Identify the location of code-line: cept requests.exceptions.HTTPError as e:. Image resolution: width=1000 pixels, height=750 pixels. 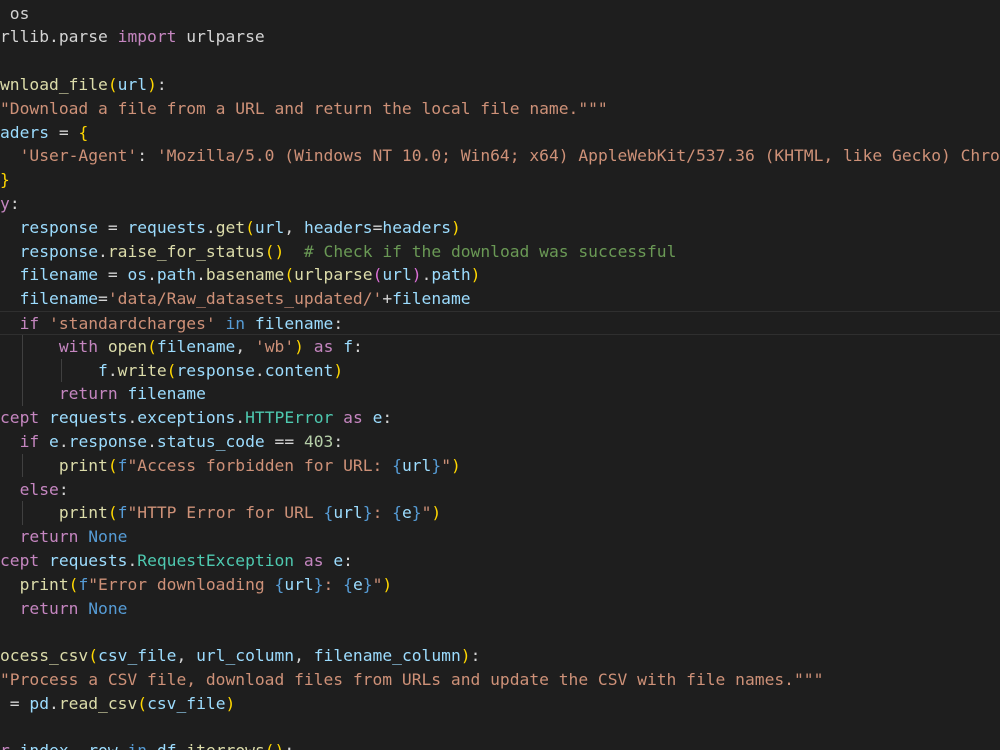
(500, 418).